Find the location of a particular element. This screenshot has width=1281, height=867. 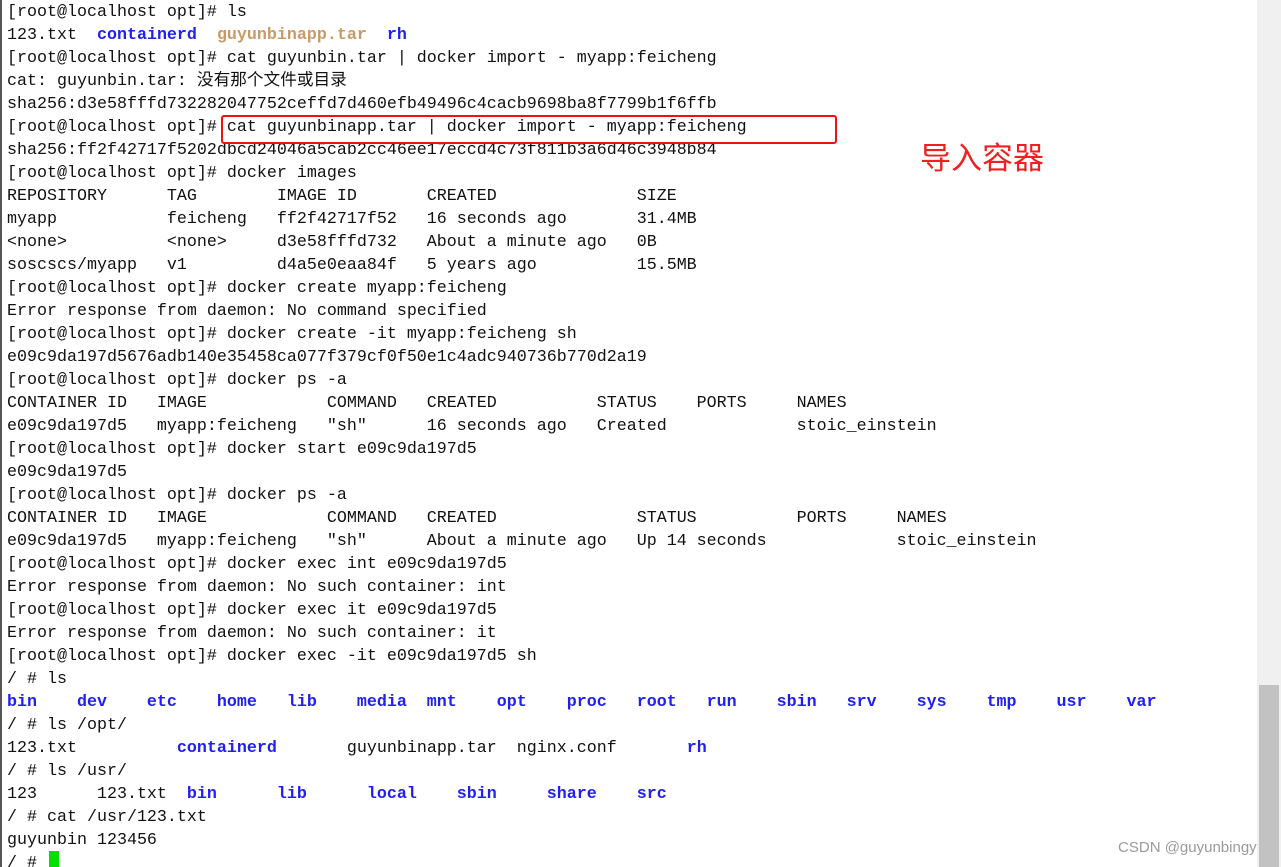

line-segment: cat: guyunbin.tar: 没有那个文件或目录 is located at coordinates (177, 81).